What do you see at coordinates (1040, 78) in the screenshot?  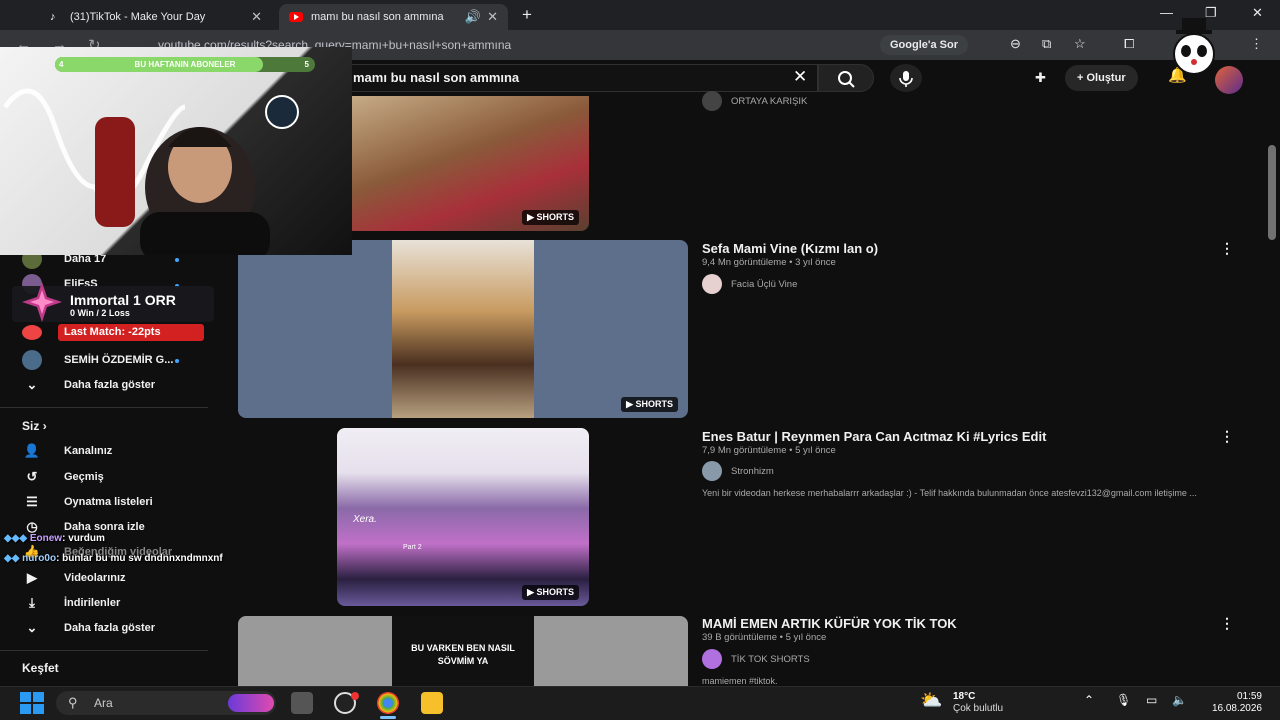 I see `create-video-icon: ✚` at bounding box center [1040, 78].